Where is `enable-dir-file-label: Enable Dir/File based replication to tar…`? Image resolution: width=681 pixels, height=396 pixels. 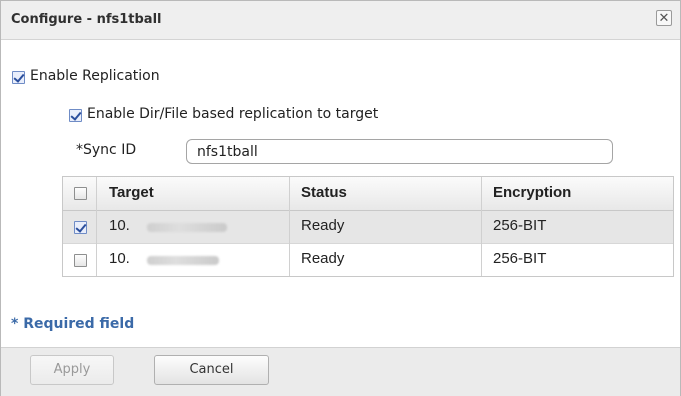 enable-dir-file-label: Enable Dir/File based replication to tar… is located at coordinates (233, 114).